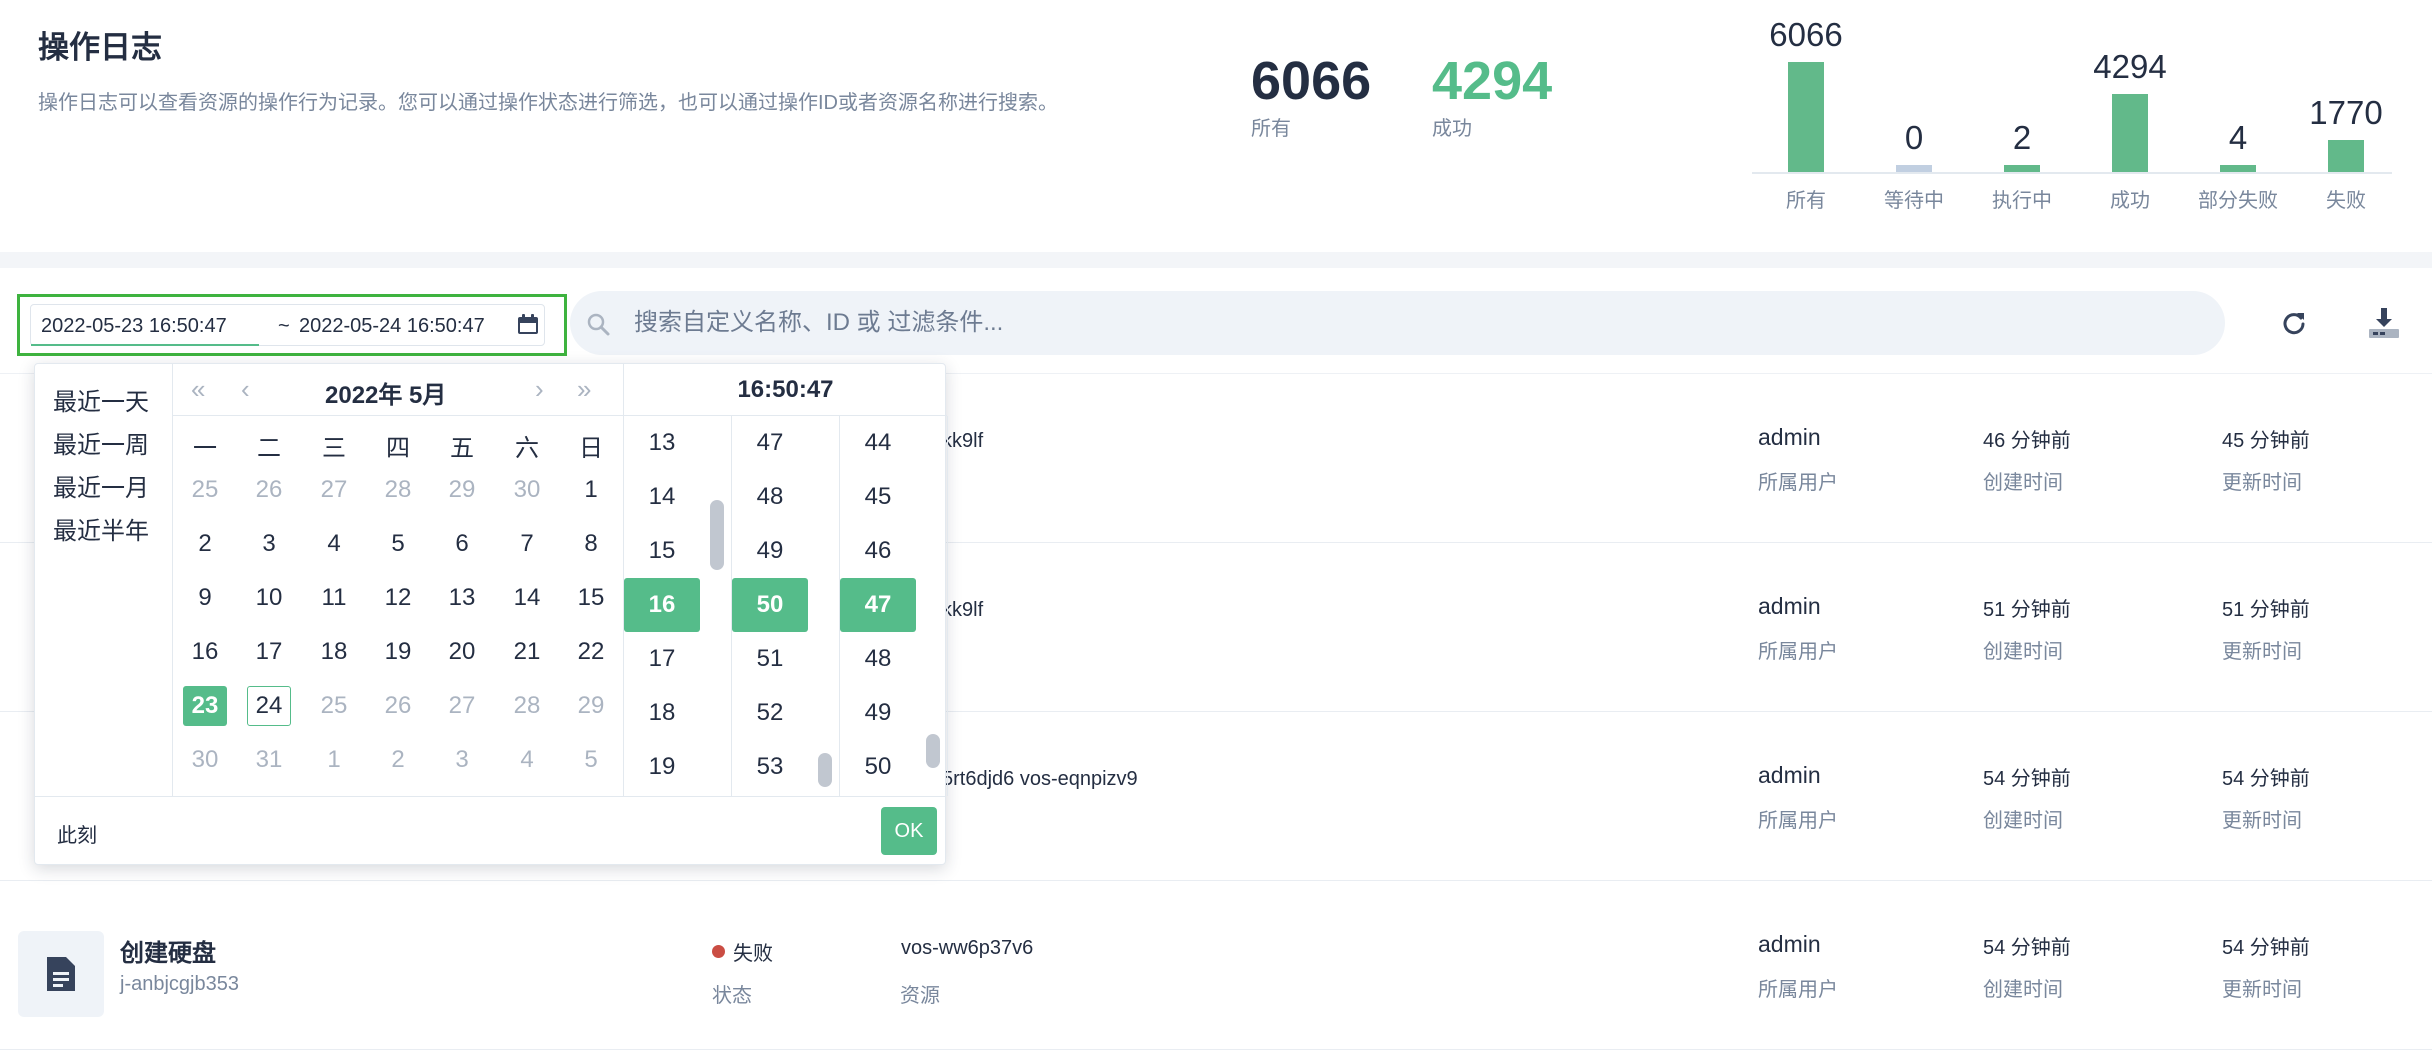 The image size is (2432, 1050). Describe the element at coordinates (2346, 107) in the screenshot. I see `bar-column: 1770 失败` at that location.